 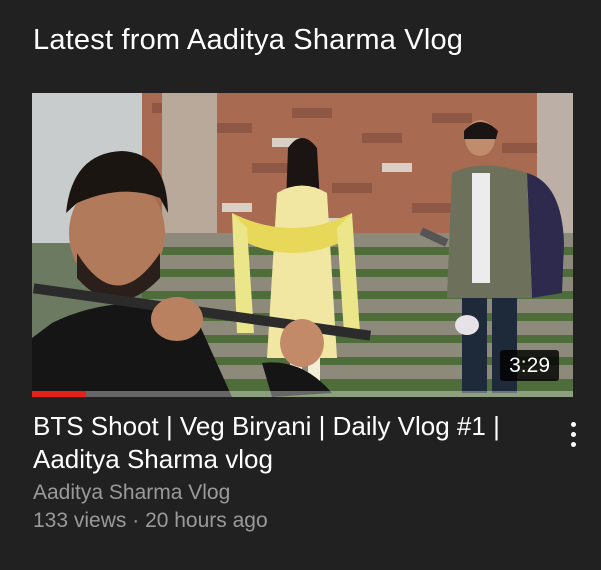 What do you see at coordinates (59, 394) in the screenshot?
I see `watch-progress-fill` at bounding box center [59, 394].